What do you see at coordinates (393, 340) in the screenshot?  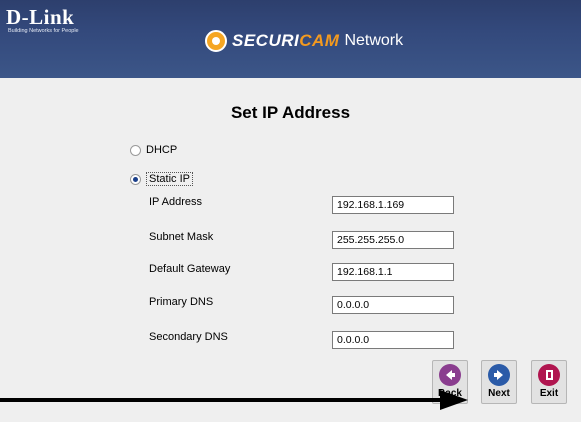 I see `secondary-dns-input` at bounding box center [393, 340].